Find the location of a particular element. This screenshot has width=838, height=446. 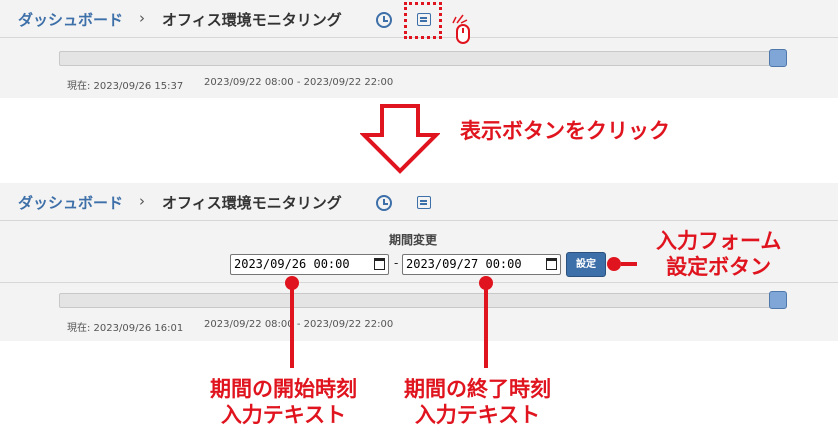

end-input-annotation: 期間の終了時刻 入力テキスト is located at coordinates (477, 402).